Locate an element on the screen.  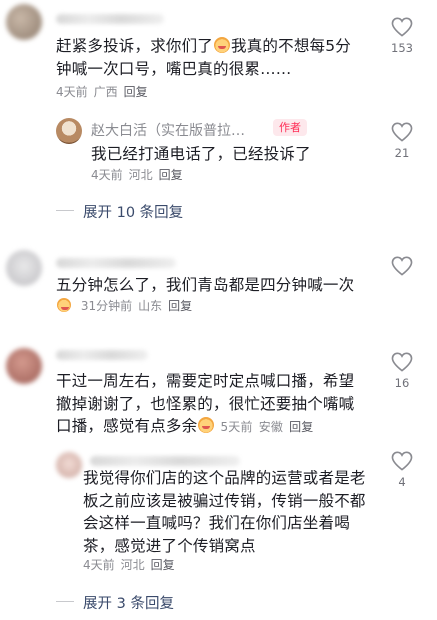
like-count: 21 is located at coordinates (402, 153).